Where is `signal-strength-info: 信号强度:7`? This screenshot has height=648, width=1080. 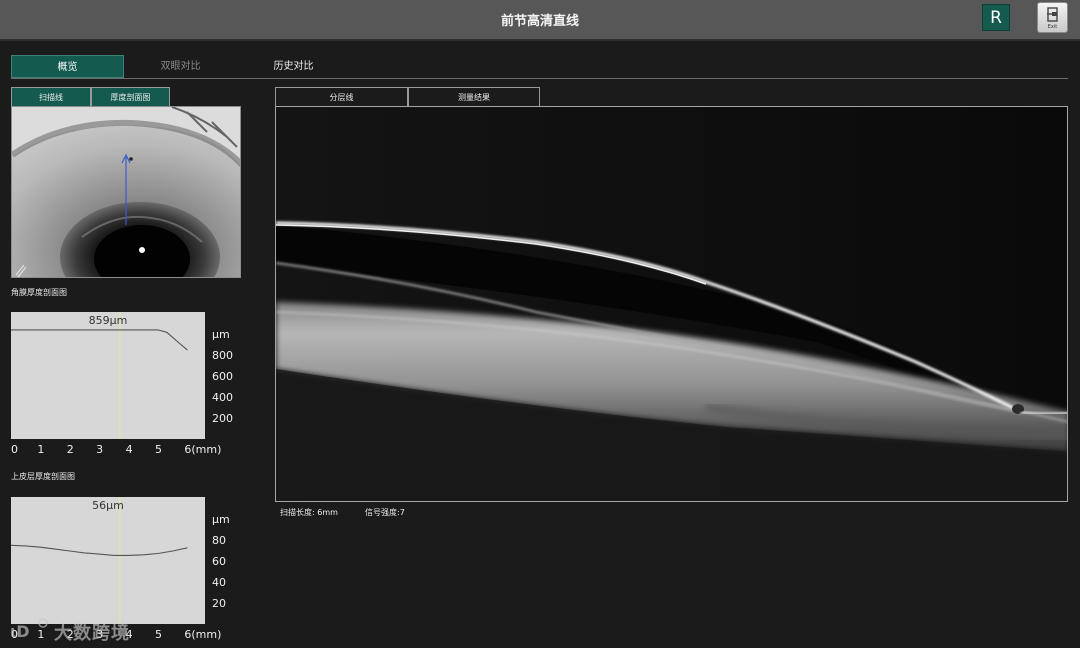 signal-strength-info: 信号强度:7 is located at coordinates (385, 512).